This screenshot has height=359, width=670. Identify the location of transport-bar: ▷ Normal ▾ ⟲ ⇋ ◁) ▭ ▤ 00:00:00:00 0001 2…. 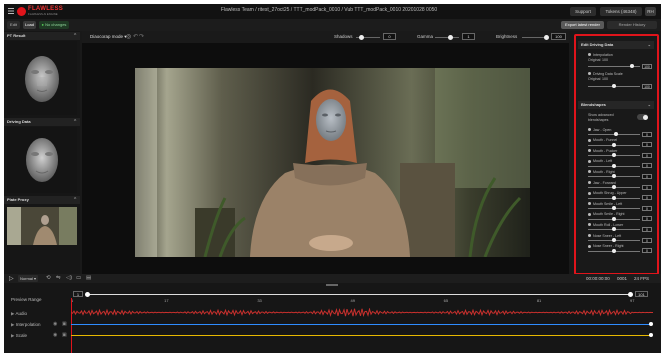
(332, 278).